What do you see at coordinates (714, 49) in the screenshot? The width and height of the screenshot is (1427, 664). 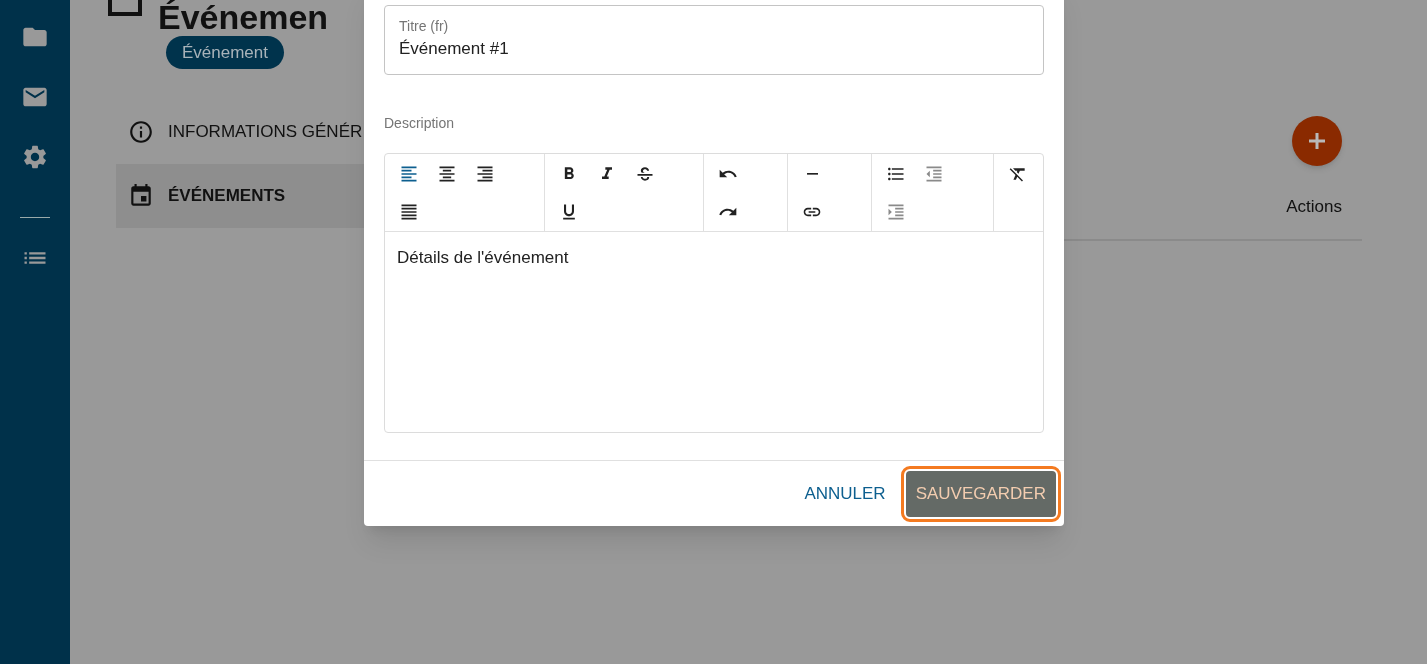 I see `field-value: Événement #1` at bounding box center [714, 49].